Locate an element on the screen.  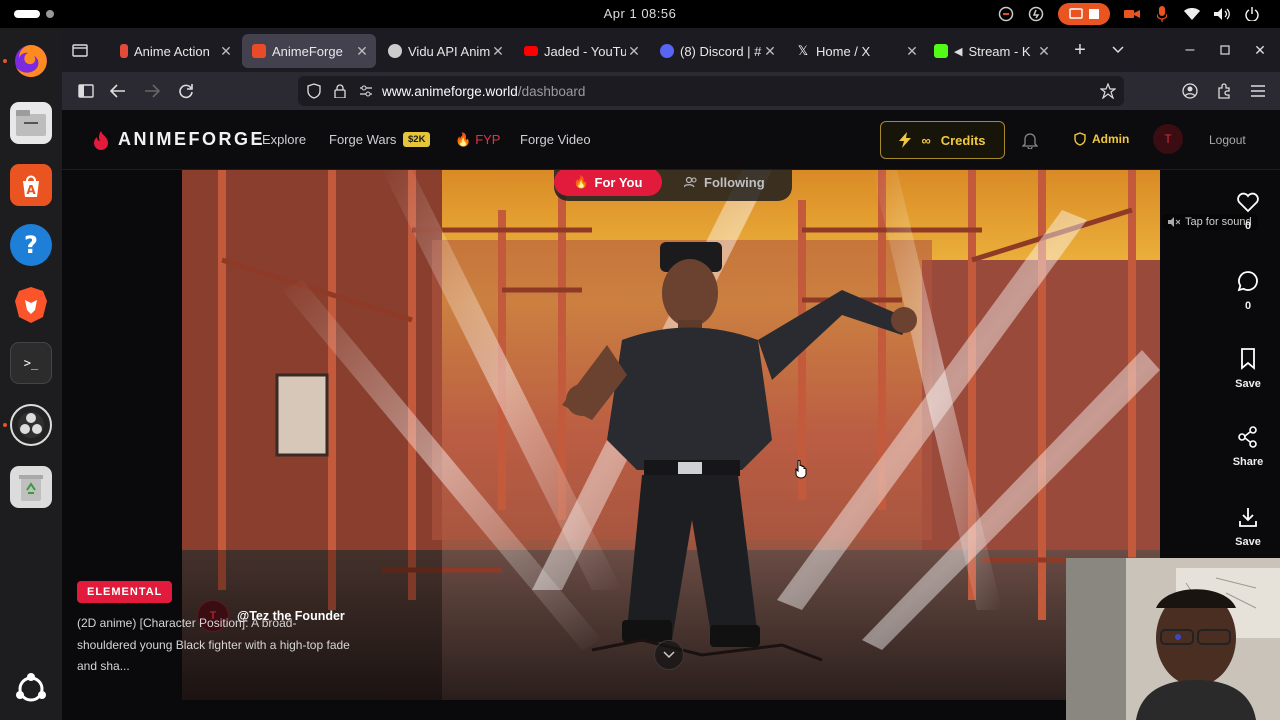
tab-following: Following is located at coordinates (724, 183).